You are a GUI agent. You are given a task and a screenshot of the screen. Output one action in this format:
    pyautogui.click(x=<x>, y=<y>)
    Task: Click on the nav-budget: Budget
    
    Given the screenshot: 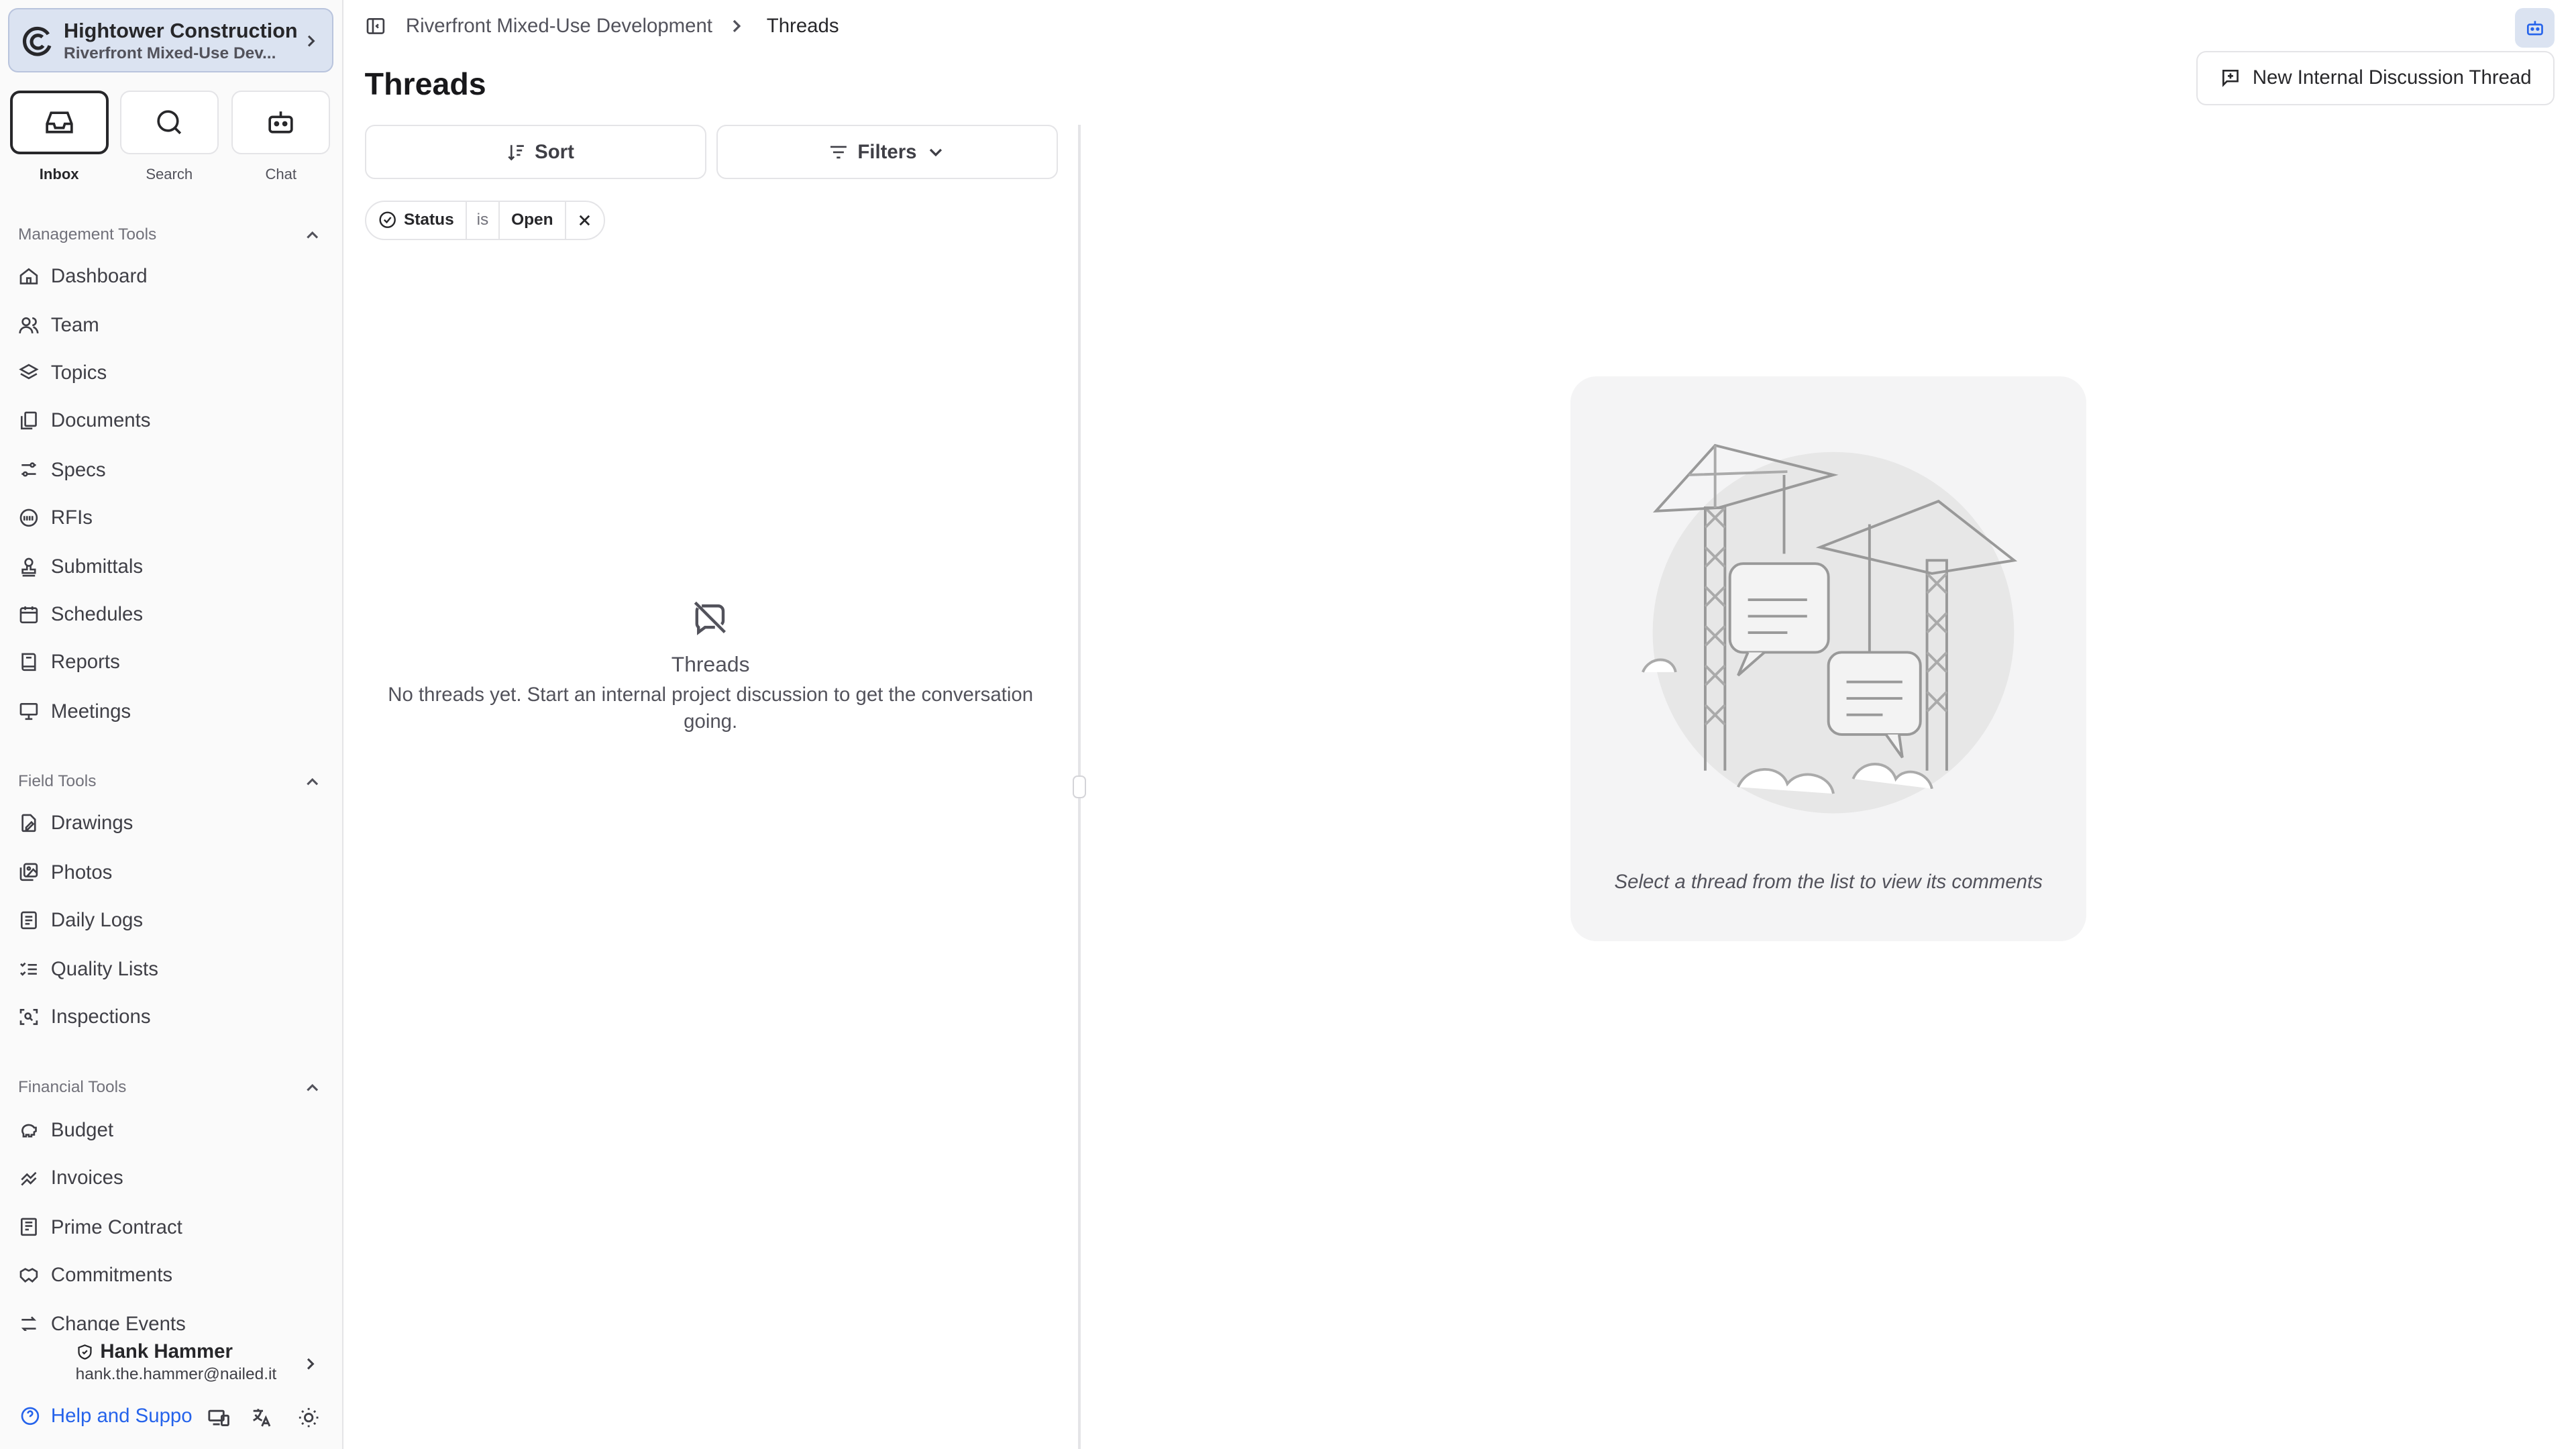 What is the action you would take?
    pyautogui.click(x=65, y=1130)
    